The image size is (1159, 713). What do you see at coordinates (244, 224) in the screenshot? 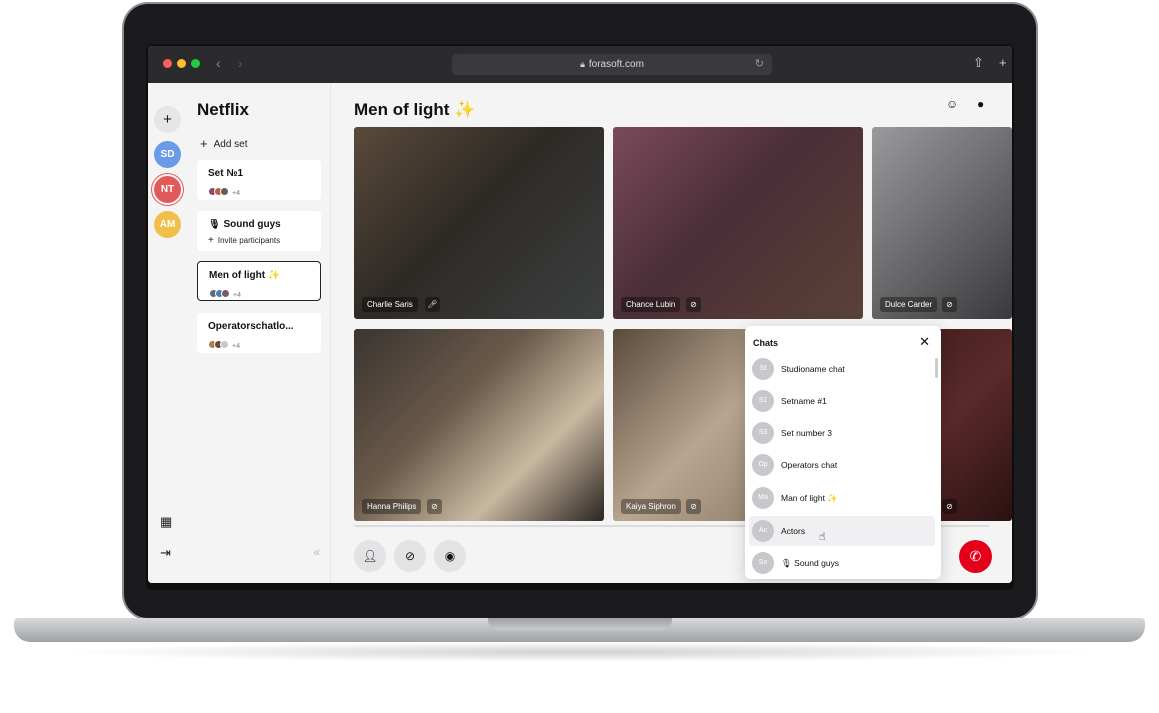
I see `set-name: 🎙 Sound guys` at bounding box center [244, 224].